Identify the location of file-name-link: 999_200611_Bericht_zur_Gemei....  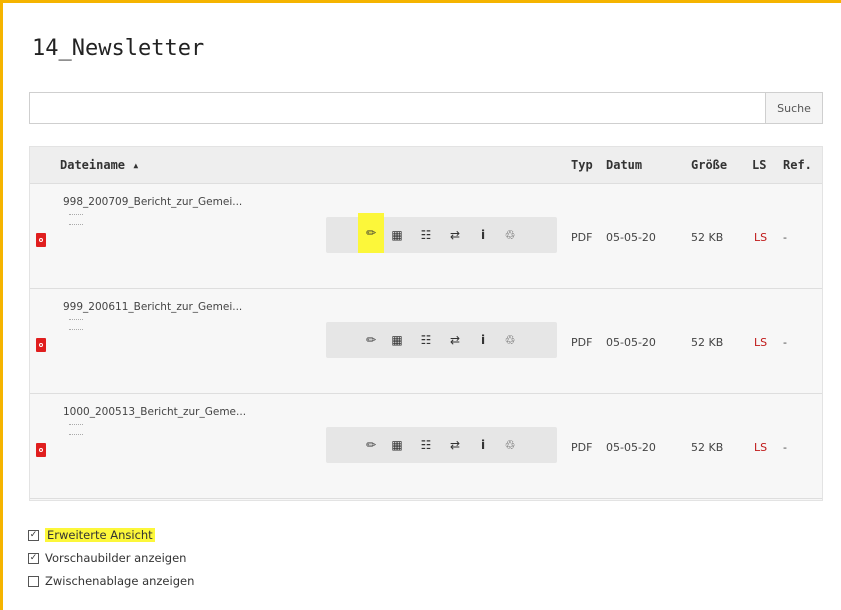
(152, 307).